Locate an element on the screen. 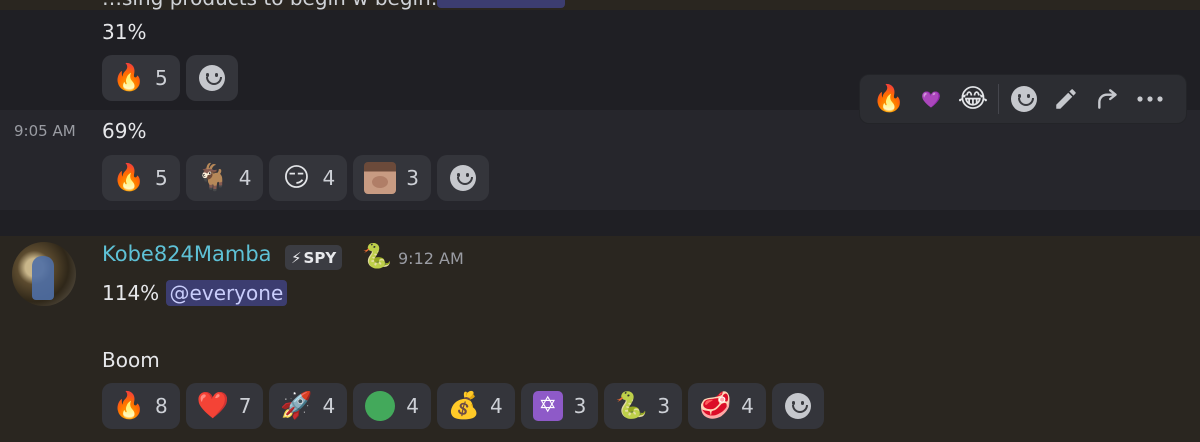 This screenshot has height=442, width=1200. reaction-bar: 🔥 5 is located at coordinates (170, 78).